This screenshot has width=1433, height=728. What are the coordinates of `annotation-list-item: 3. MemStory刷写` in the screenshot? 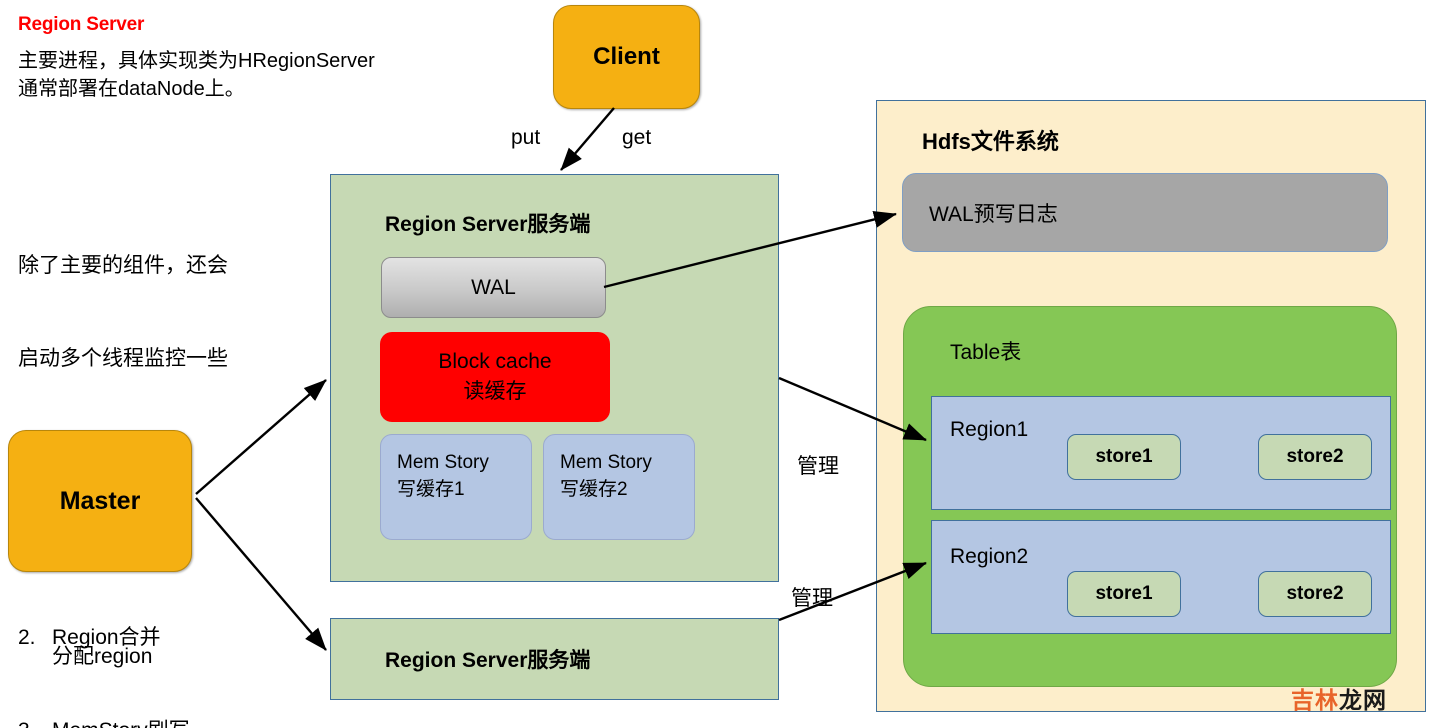 It's located at (123, 721).